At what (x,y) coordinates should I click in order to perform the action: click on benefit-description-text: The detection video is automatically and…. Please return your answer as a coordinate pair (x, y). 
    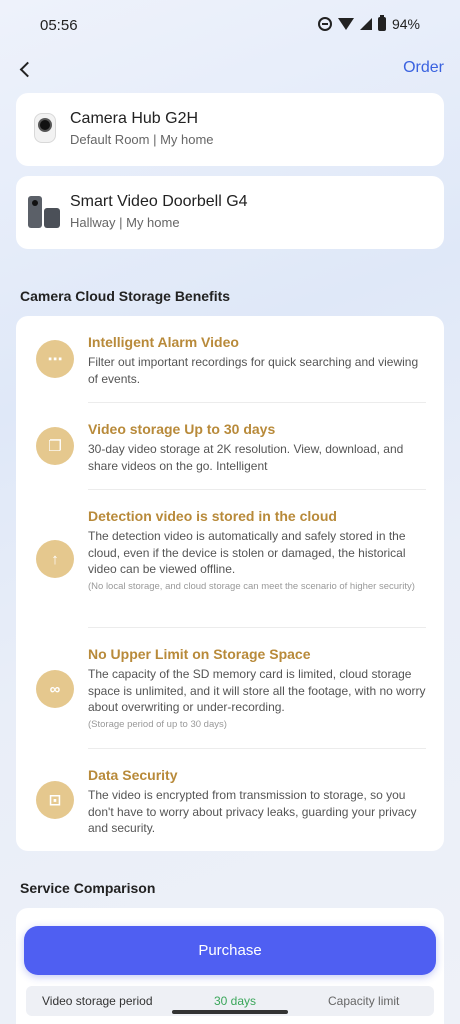
    Looking at the image, I should click on (247, 552).